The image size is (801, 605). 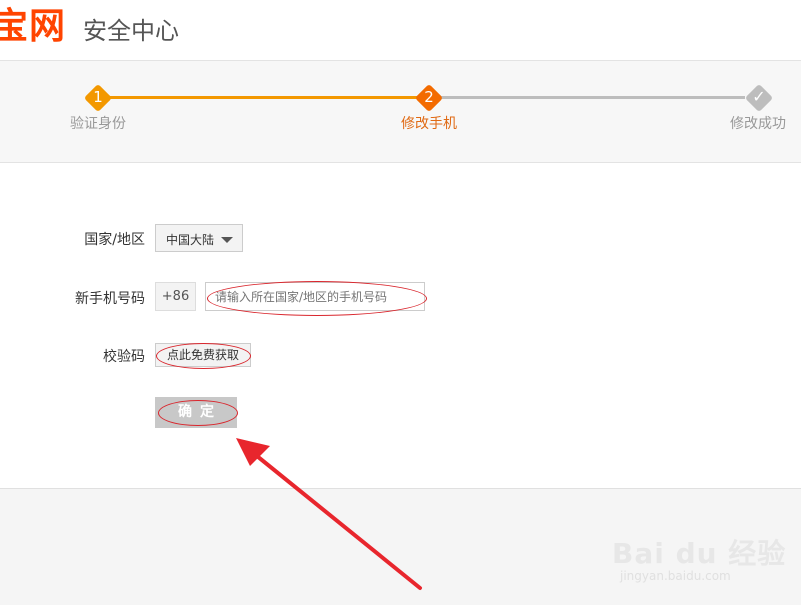 I want to click on annotation-arrow, so click(x=329, y=514).